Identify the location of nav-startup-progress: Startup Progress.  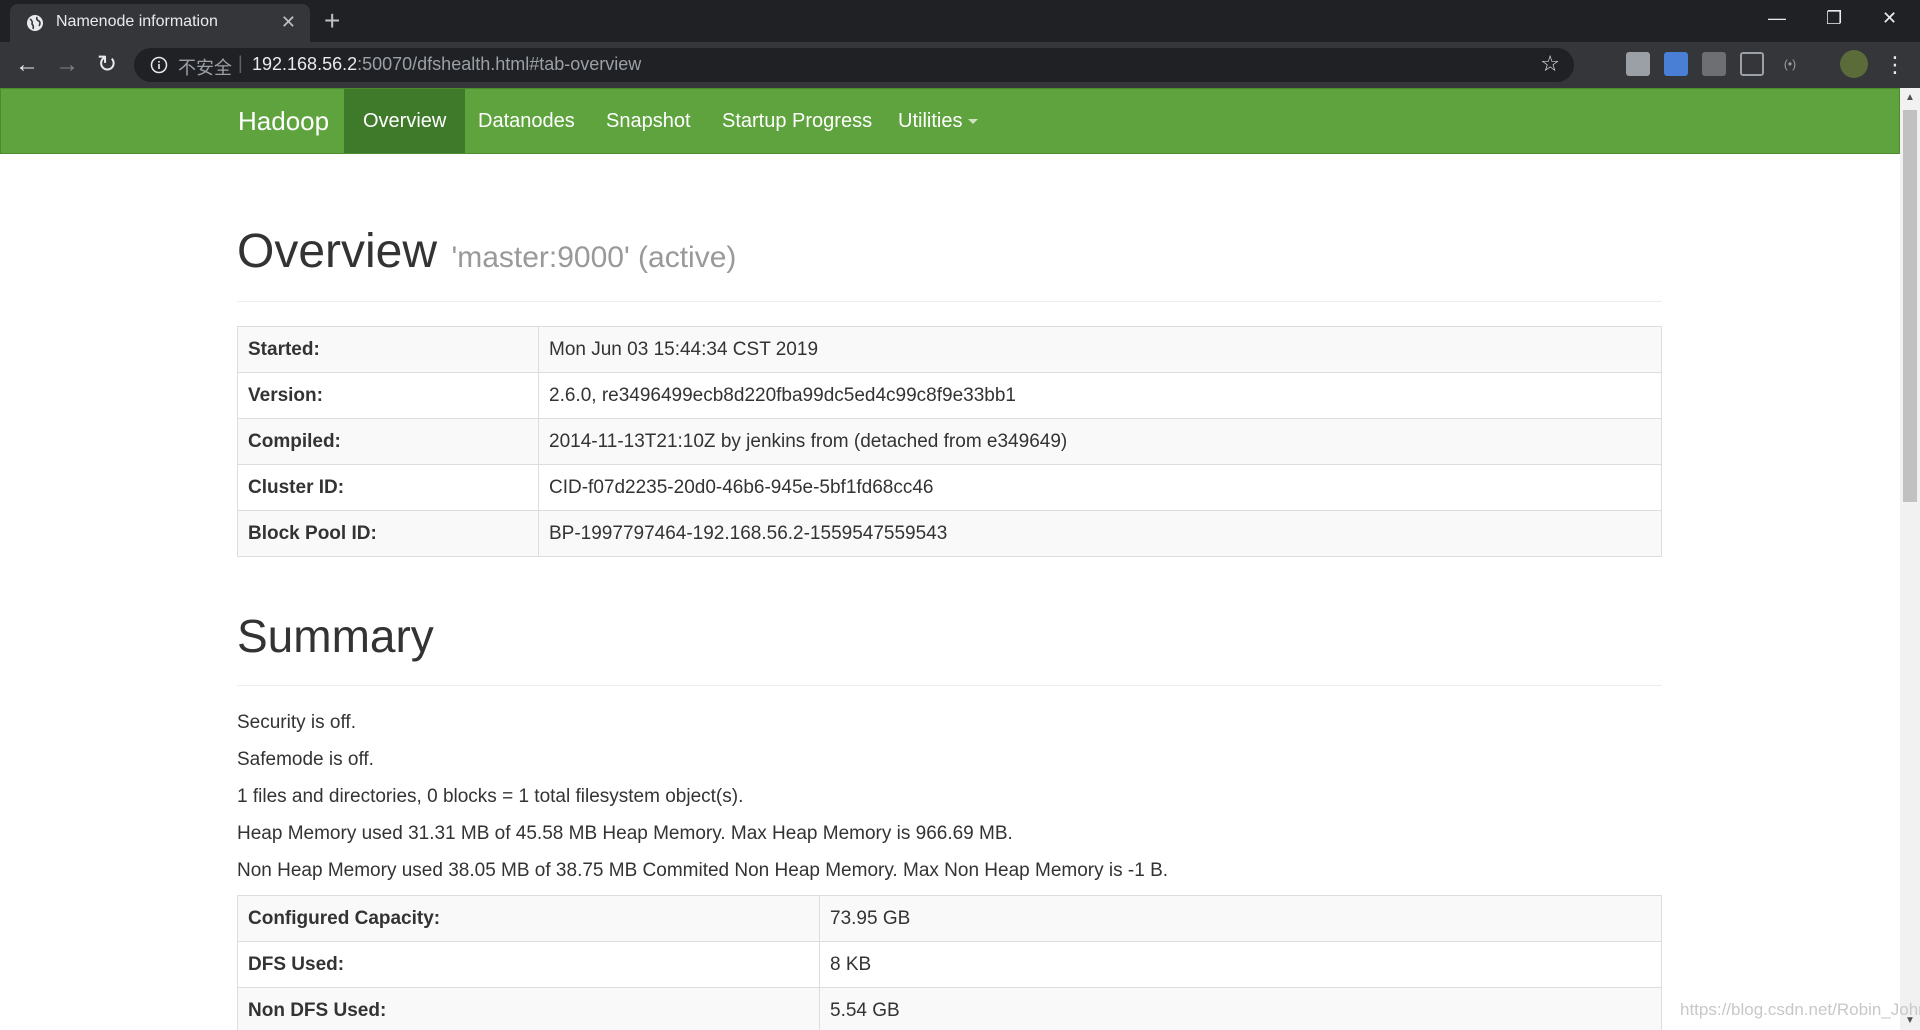
(797, 121).